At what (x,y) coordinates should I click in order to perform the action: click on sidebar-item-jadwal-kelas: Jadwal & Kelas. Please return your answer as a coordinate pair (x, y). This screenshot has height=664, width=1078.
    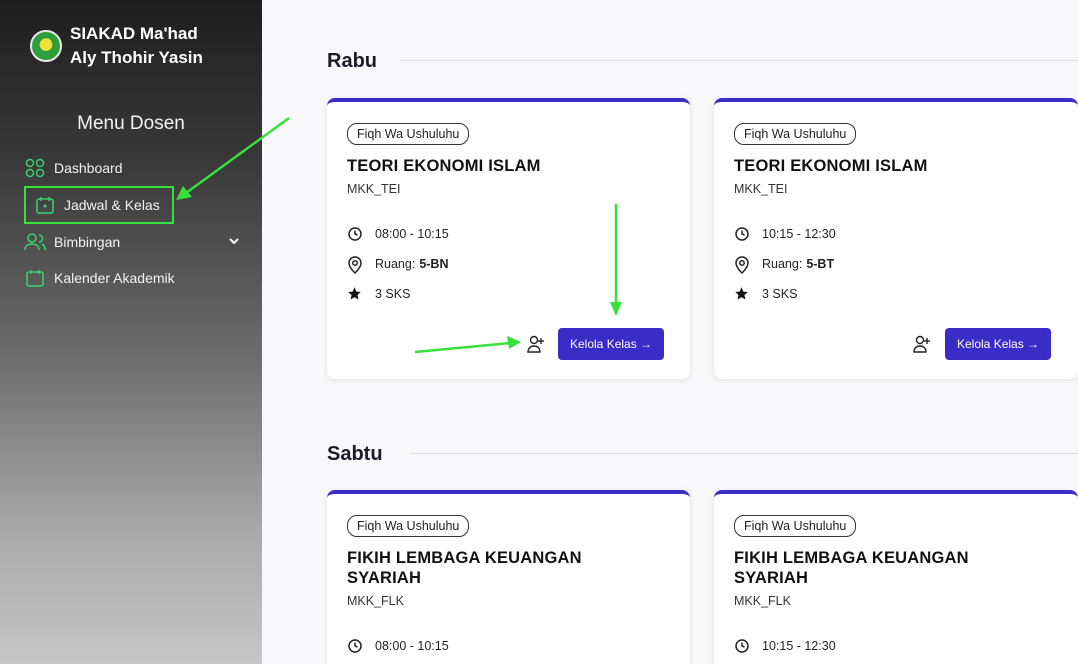
    Looking at the image, I should click on (99, 205).